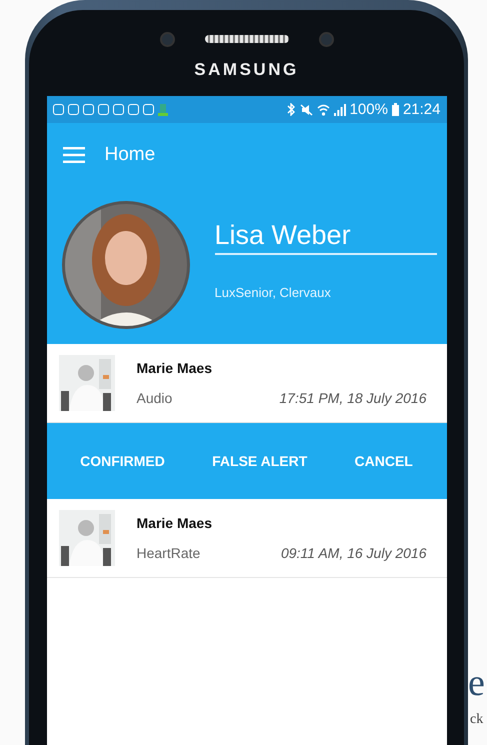  I want to click on brand-logo: SAMSUNG, so click(246, 70).